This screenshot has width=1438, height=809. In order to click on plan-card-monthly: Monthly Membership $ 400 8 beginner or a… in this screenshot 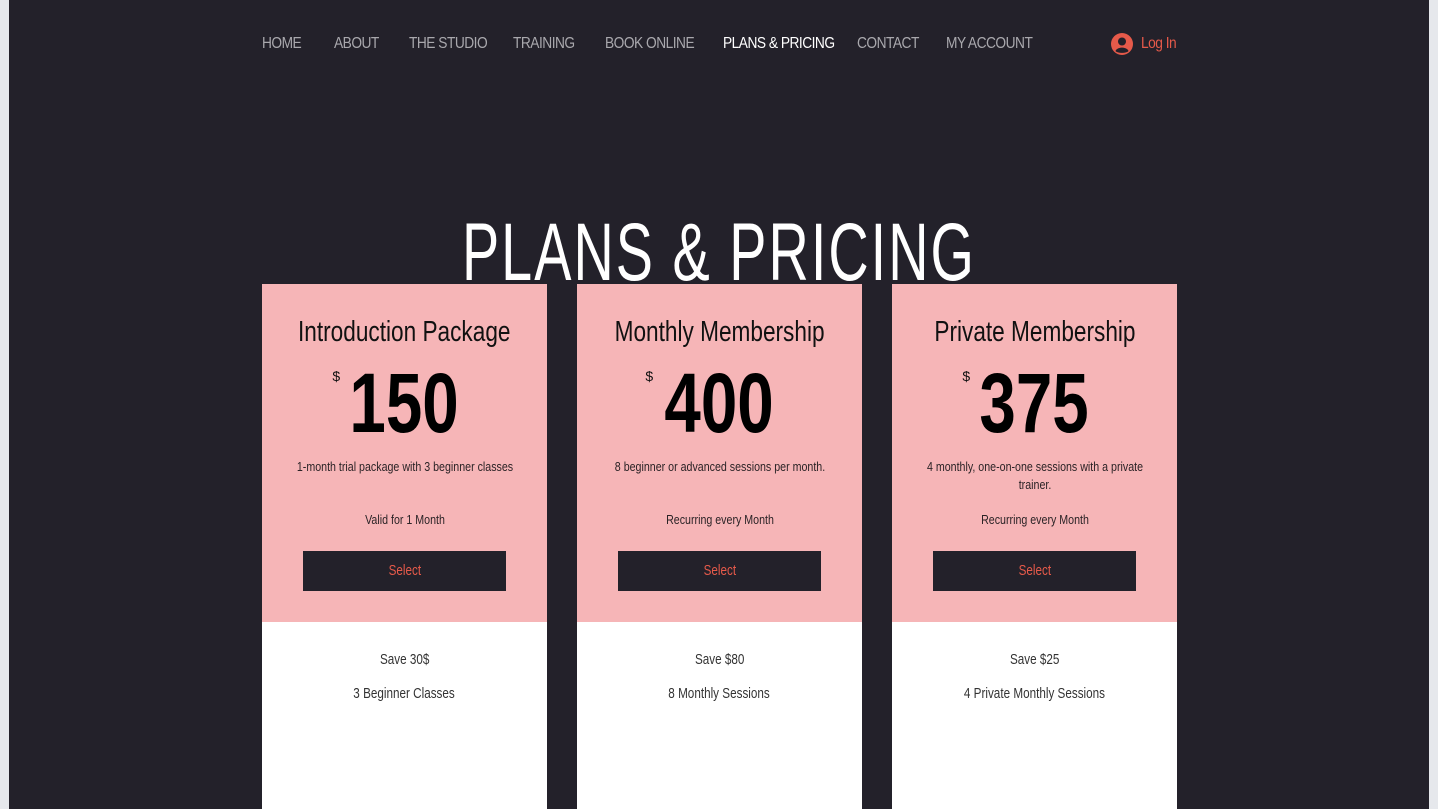, I will do `click(719, 546)`.